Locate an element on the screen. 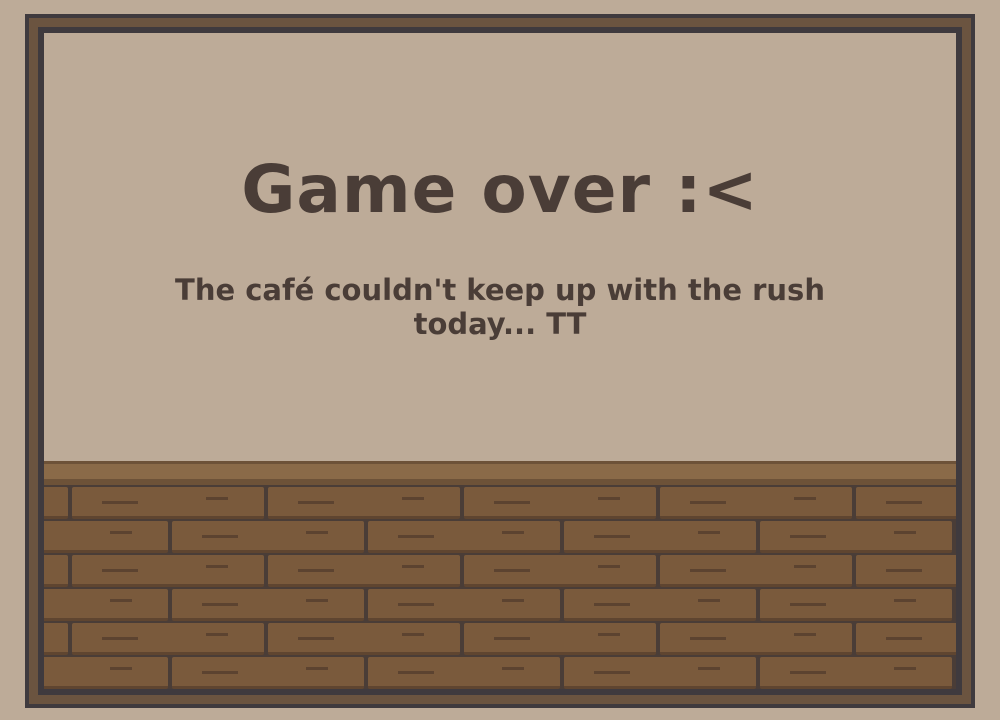 This screenshot has height=720, width=1000. wall-baseboard is located at coordinates (500, 473).